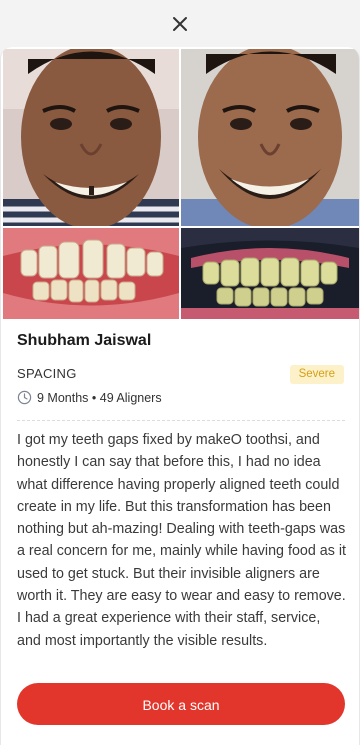  Describe the element at coordinates (24, 397) in the screenshot. I see `clock-icon` at that location.